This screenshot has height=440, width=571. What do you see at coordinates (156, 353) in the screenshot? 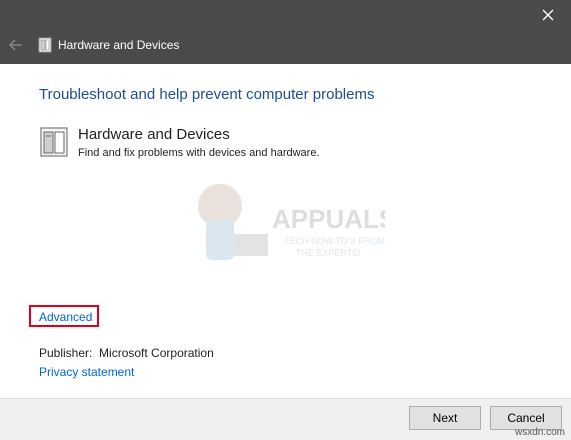
I see `publisher-value: Microsoft Corporation` at bounding box center [156, 353].